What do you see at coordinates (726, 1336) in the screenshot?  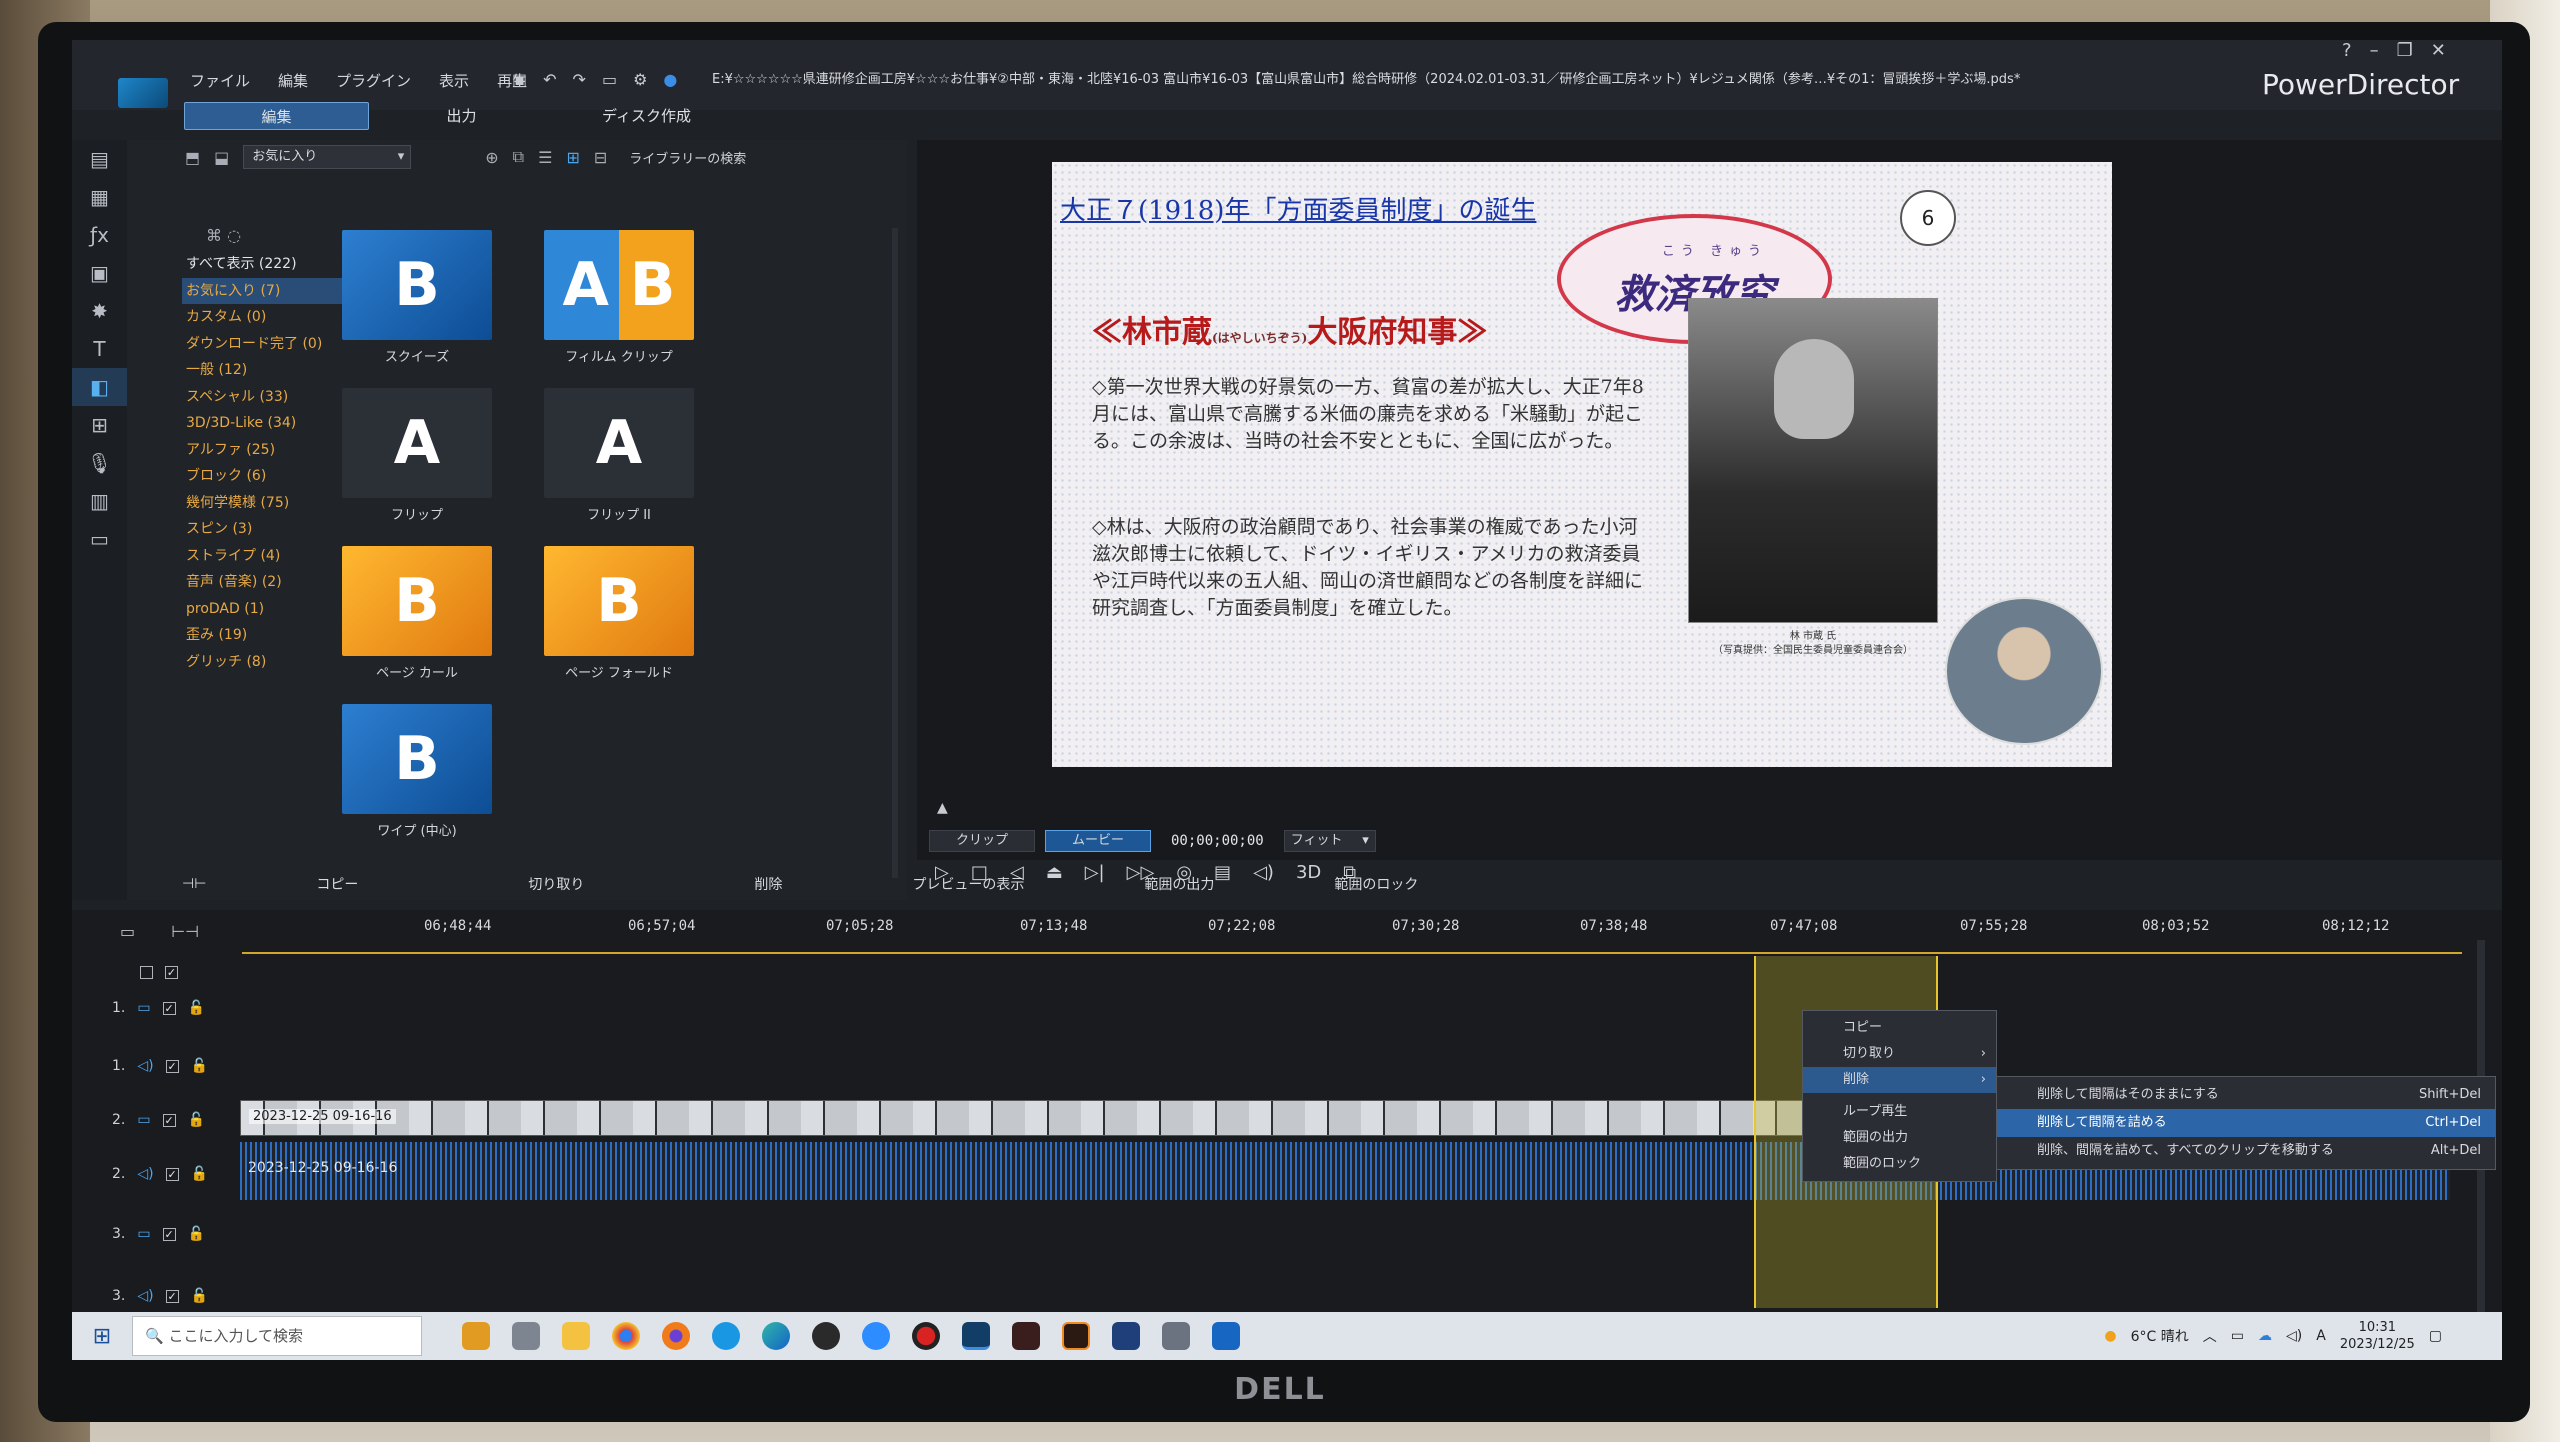 I see `skype-icon` at bounding box center [726, 1336].